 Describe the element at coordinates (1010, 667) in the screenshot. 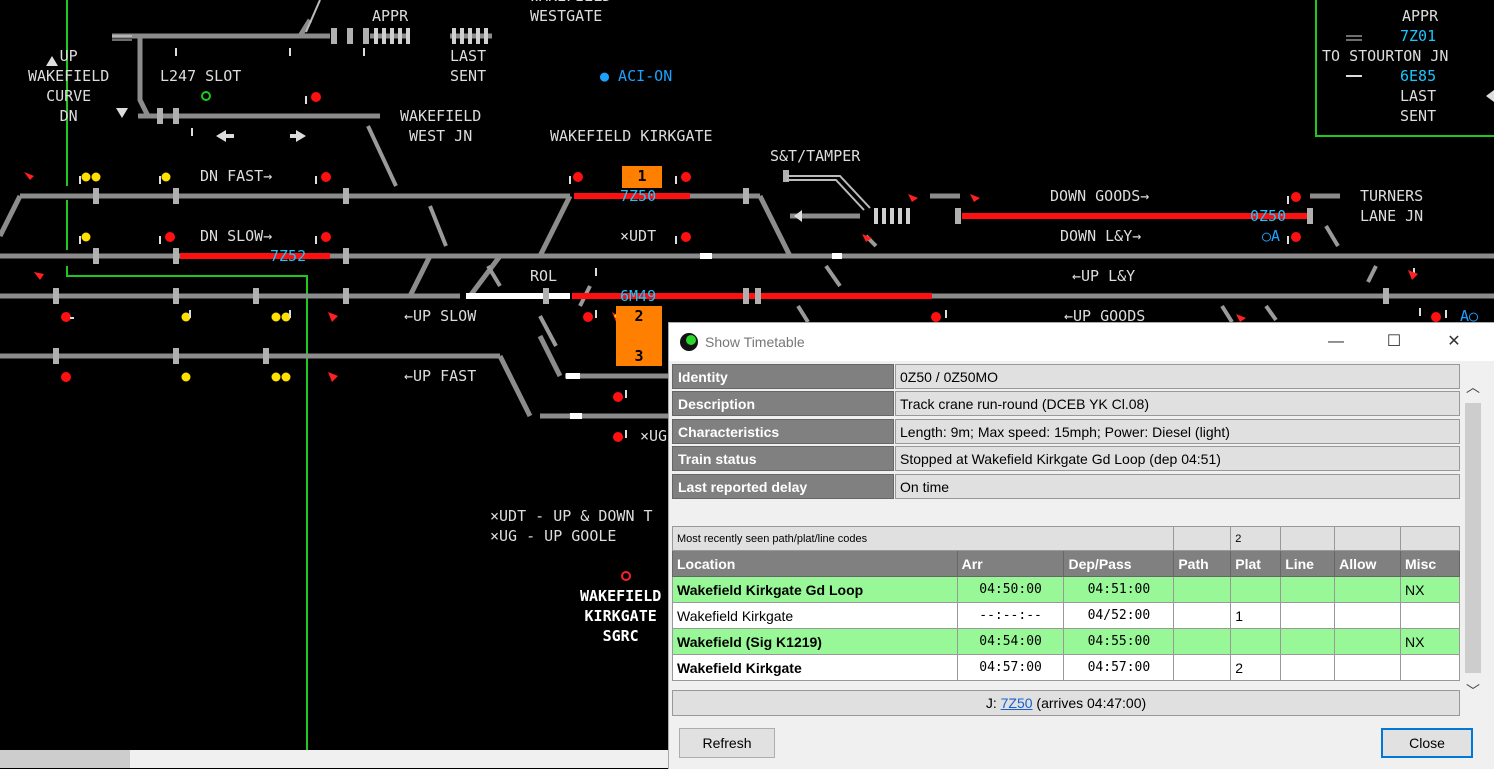

I see `cell-arr: 04:57:00` at that location.